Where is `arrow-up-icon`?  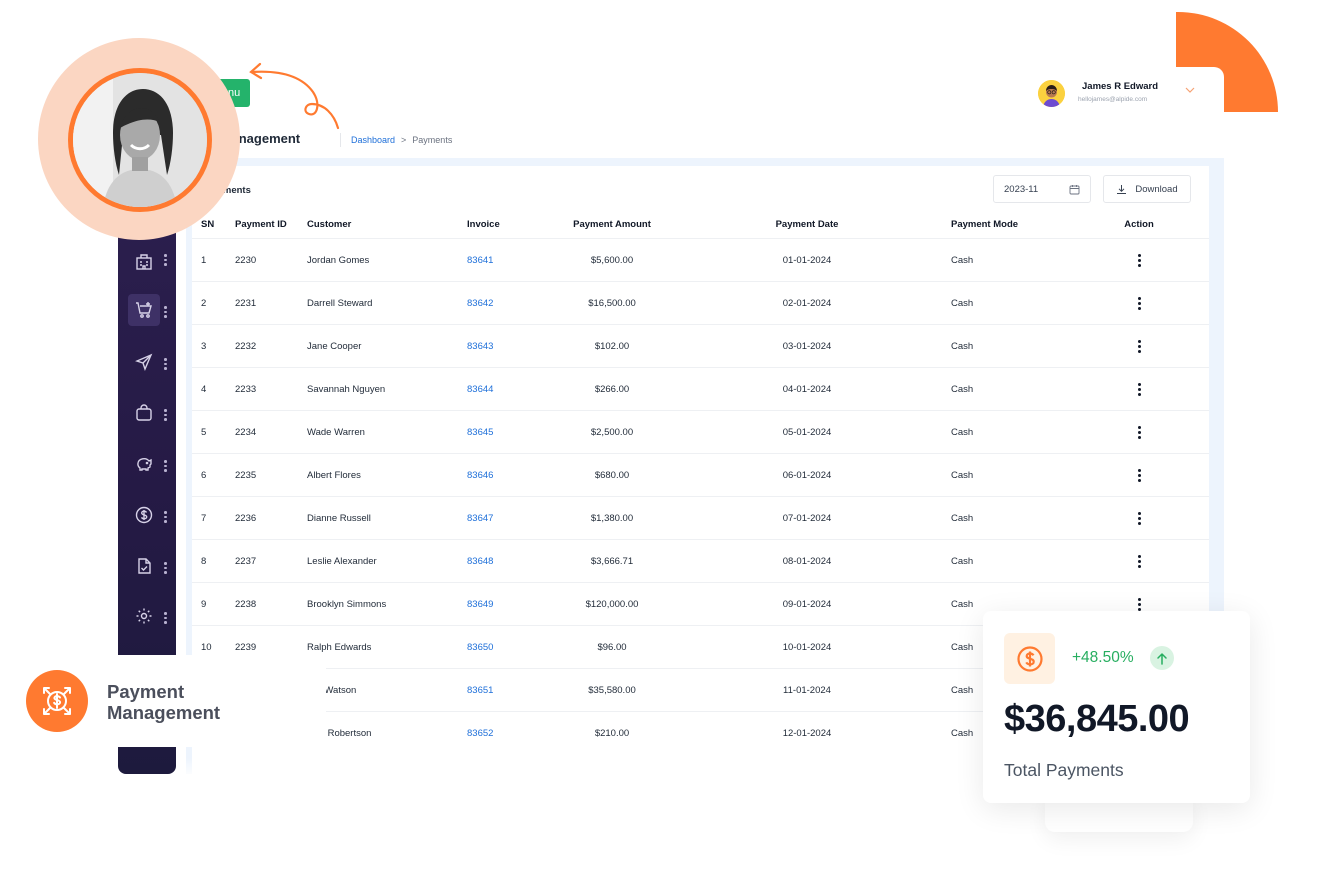 arrow-up-icon is located at coordinates (1162, 658).